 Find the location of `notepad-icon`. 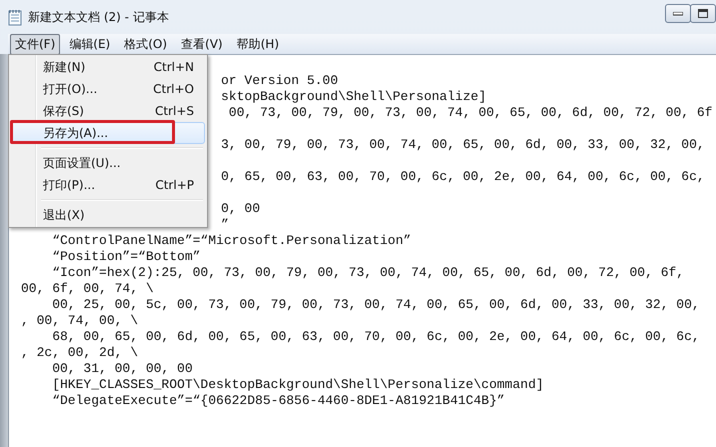

notepad-icon is located at coordinates (15, 17).